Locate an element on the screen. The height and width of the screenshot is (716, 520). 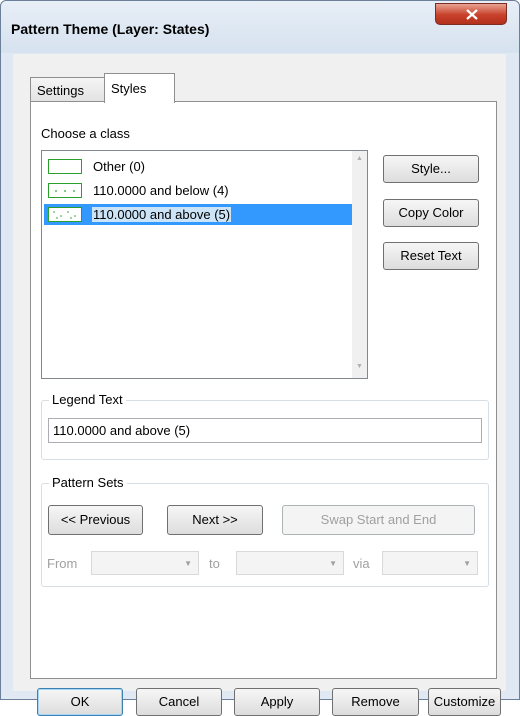
customize-button: Customize is located at coordinates (464, 702).